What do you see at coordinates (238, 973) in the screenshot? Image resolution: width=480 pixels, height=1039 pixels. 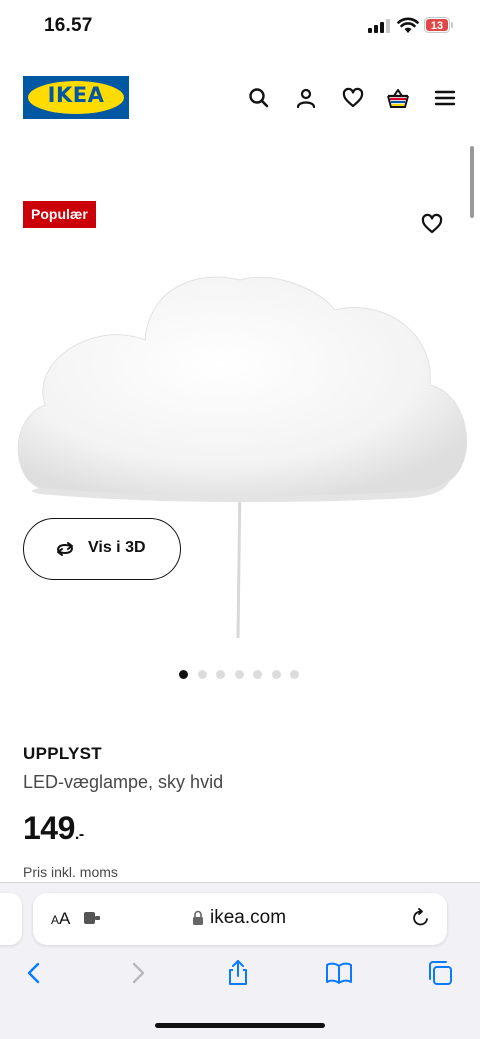 I see `share-icon` at bounding box center [238, 973].